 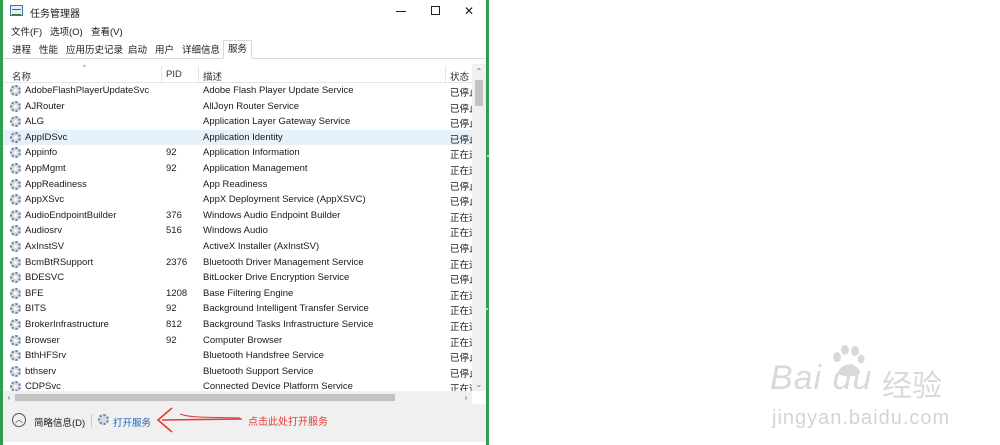 What do you see at coordinates (912, 386) in the screenshot?
I see `watermark-brand-cn: 经验` at bounding box center [912, 386].